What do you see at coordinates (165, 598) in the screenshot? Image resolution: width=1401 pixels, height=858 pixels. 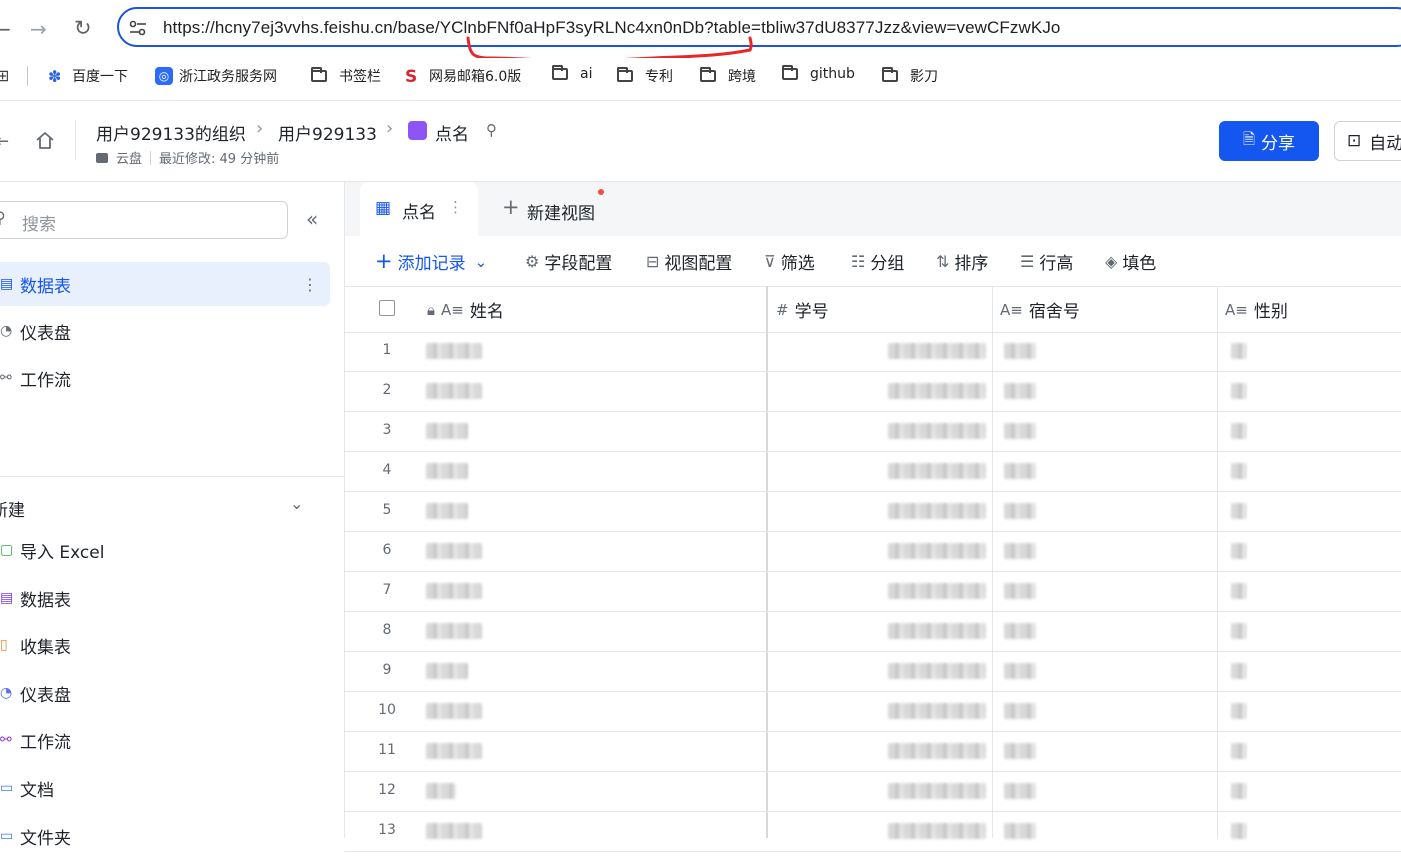 I see `new-table: ▤ 数据表` at bounding box center [165, 598].